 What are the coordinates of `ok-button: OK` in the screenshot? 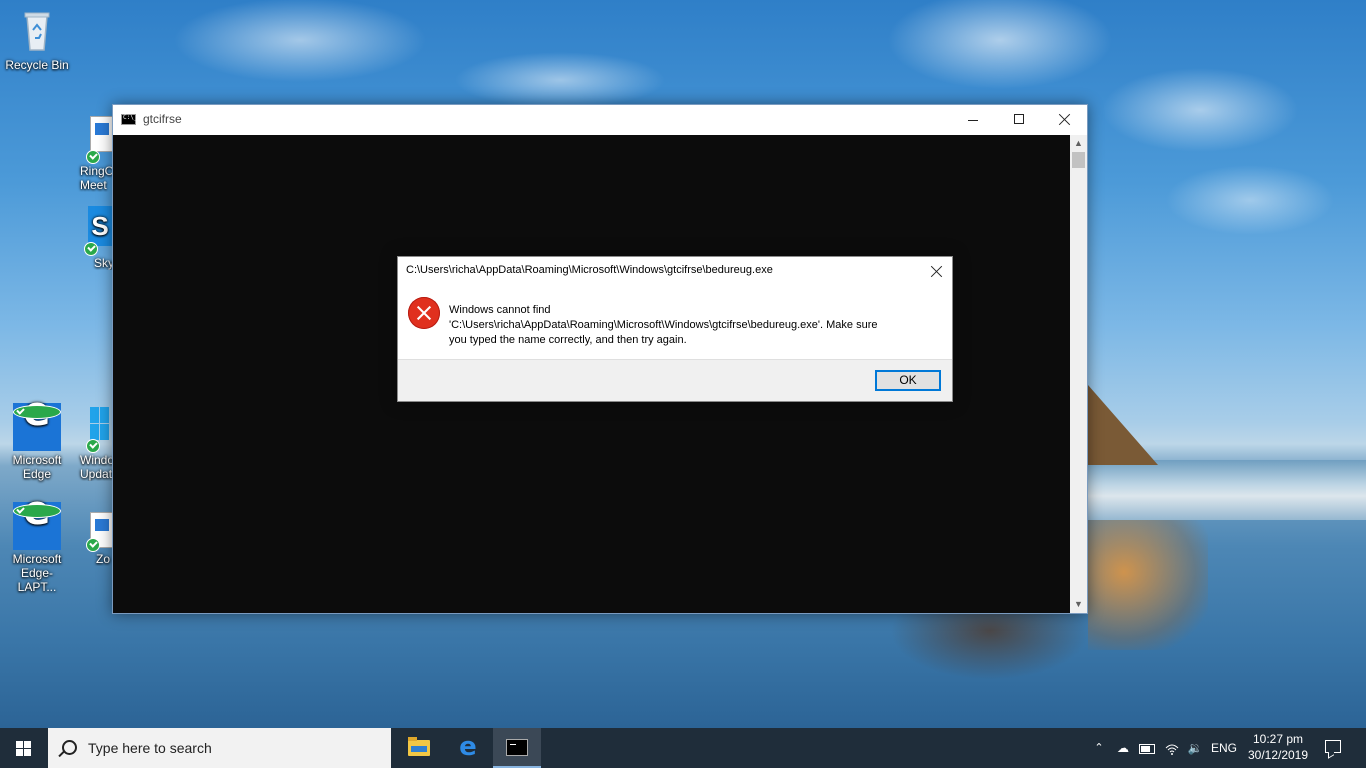 It's located at (908, 380).